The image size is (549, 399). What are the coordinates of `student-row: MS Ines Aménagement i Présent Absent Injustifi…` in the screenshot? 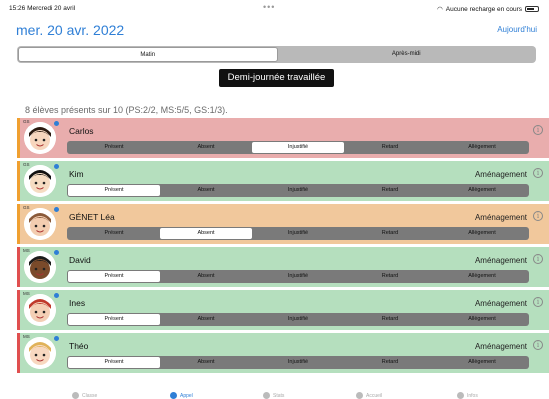 It's located at (283, 310).